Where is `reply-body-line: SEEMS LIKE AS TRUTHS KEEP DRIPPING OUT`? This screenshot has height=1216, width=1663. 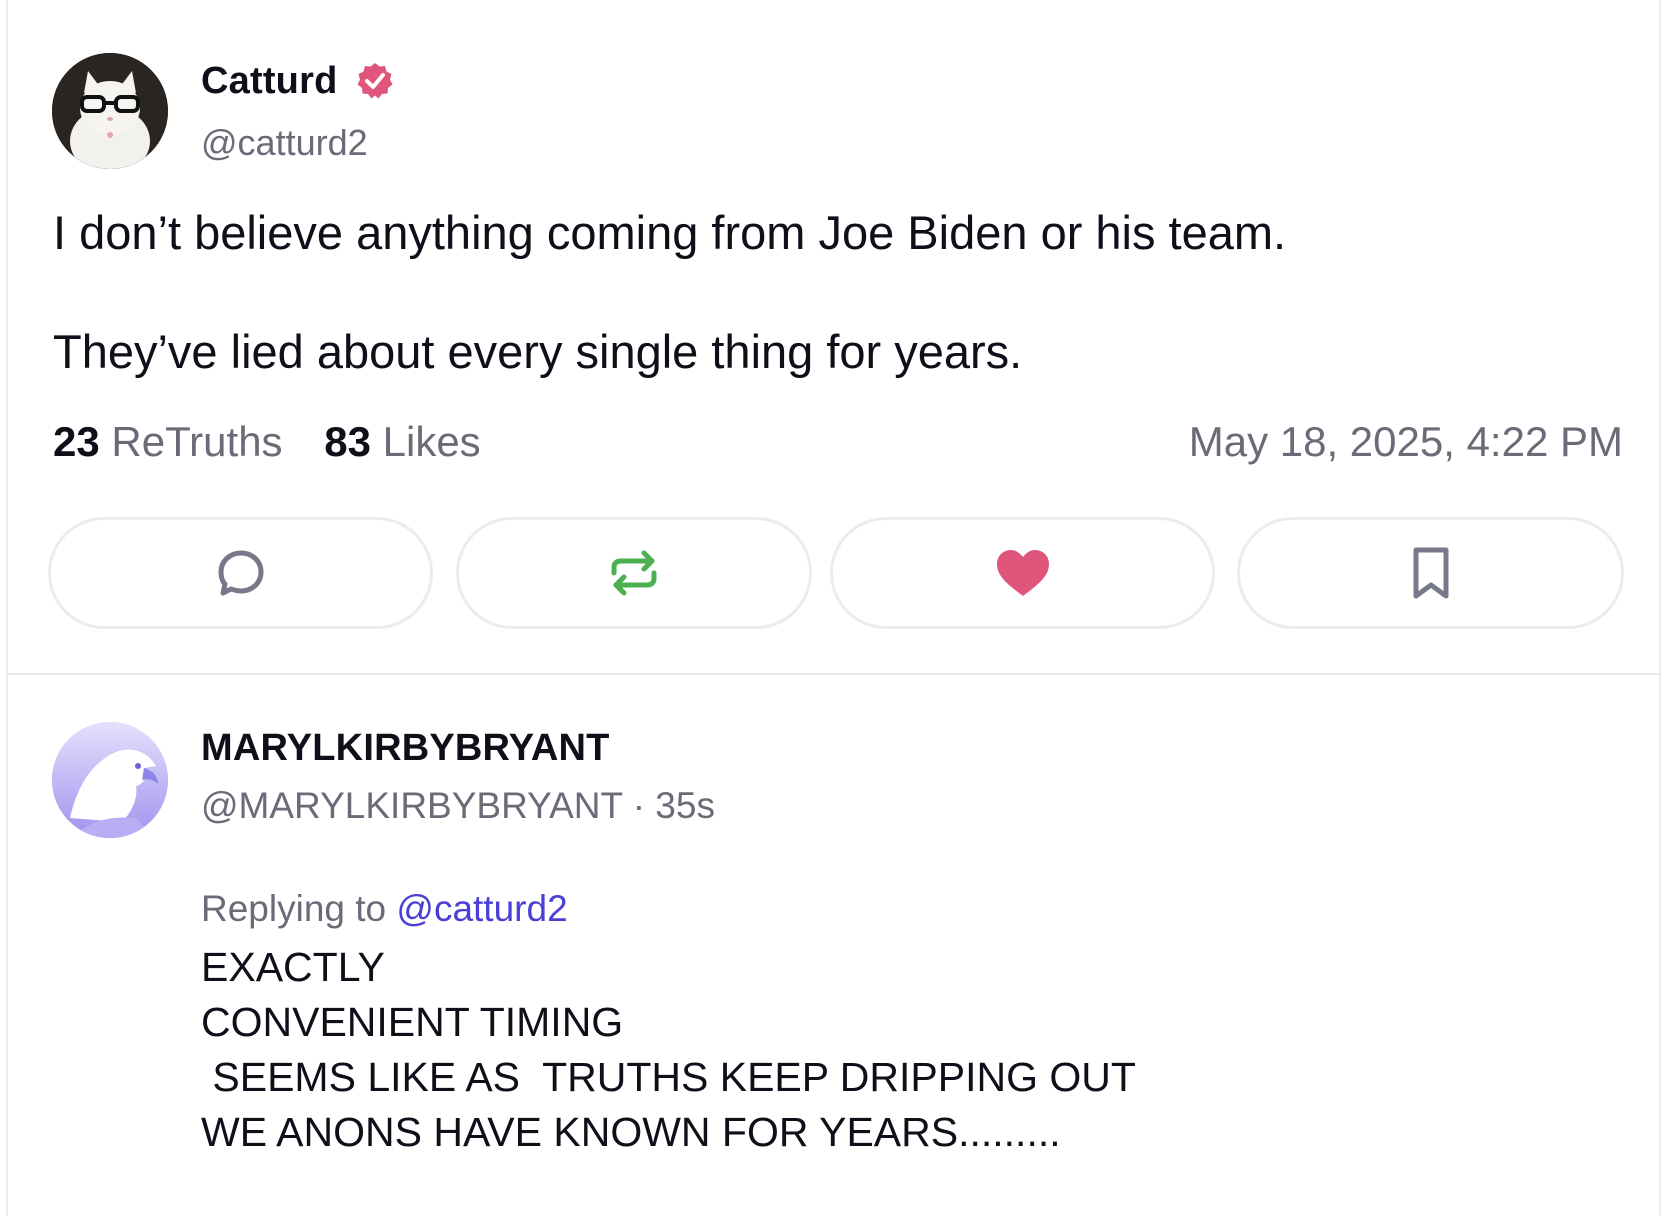
reply-body-line: SEEMS LIKE AS TRUTHS KEEP DRIPPING OUT is located at coordinates (668, 1077).